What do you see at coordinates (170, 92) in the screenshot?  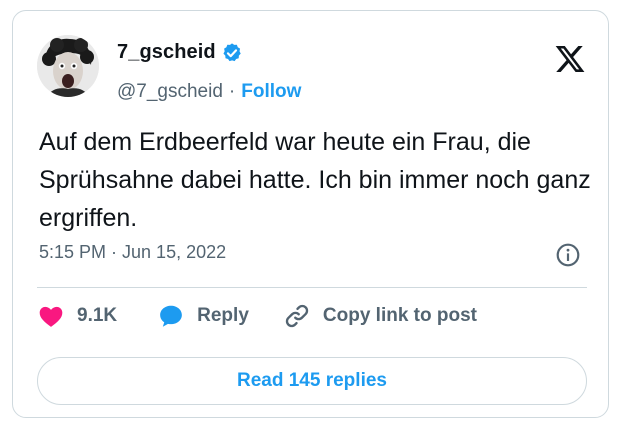 I see `author-handle: @7_gscheid` at bounding box center [170, 92].